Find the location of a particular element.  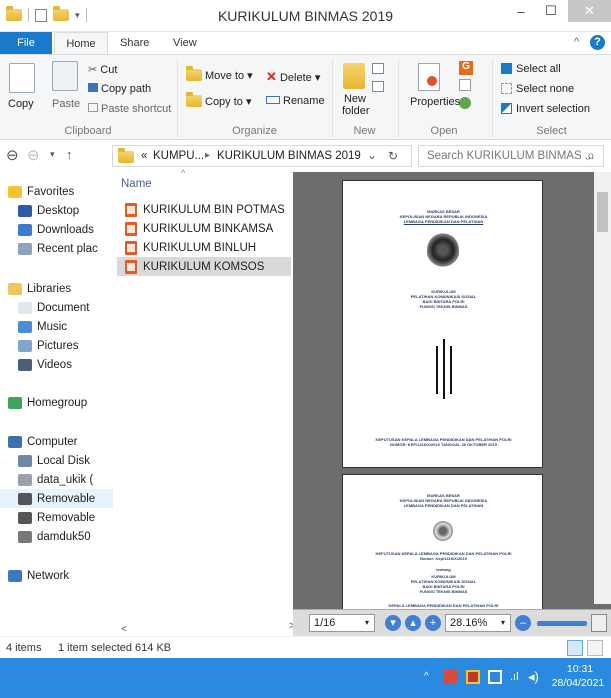

copy-to-label: Copy to ▾ is located at coordinates (228, 102).